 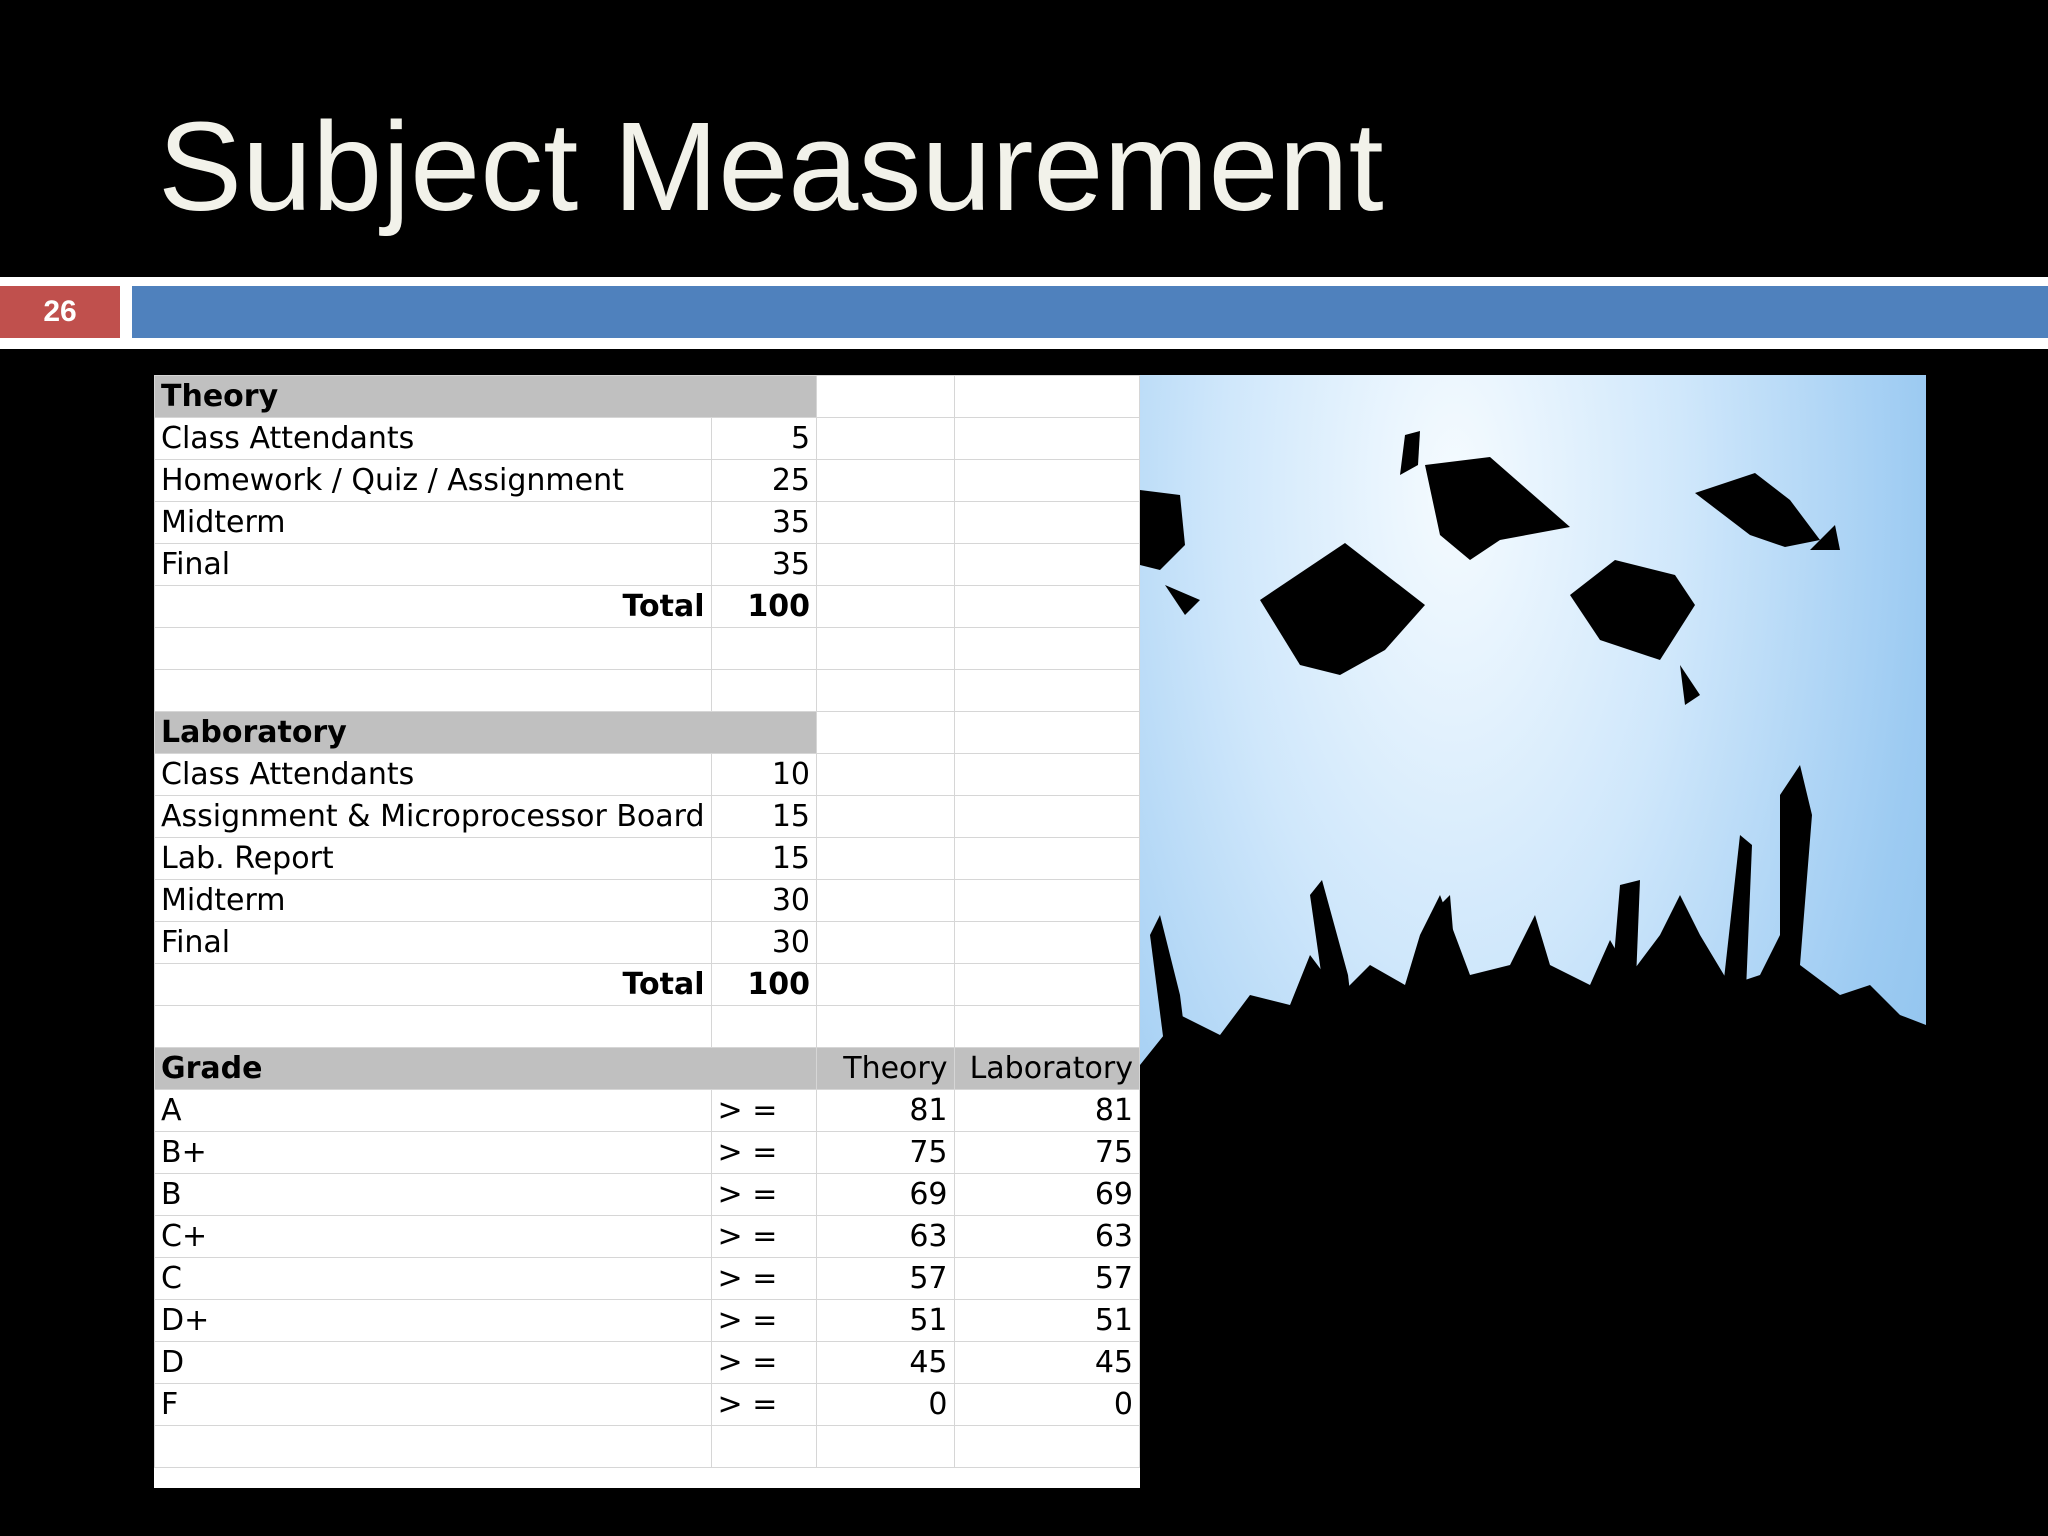 I want to click on grade-letter: D, so click(x=433, y=1362).